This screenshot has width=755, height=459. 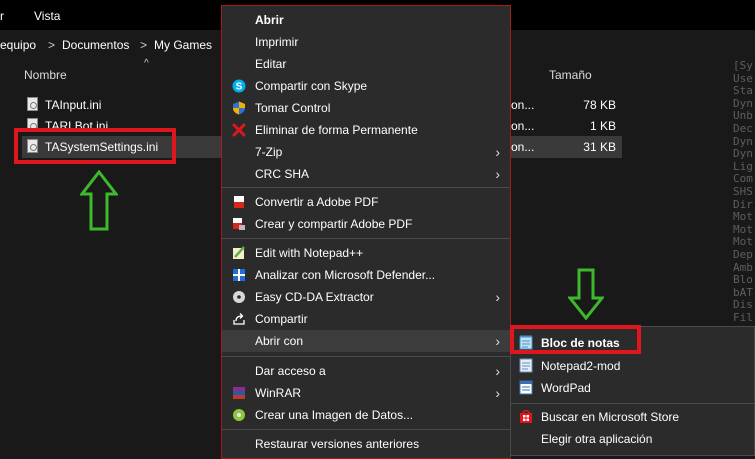 I want to click on menu-item-eliminar-permanente: Eliminar de forma Permanente, so click(x=366, y=130).